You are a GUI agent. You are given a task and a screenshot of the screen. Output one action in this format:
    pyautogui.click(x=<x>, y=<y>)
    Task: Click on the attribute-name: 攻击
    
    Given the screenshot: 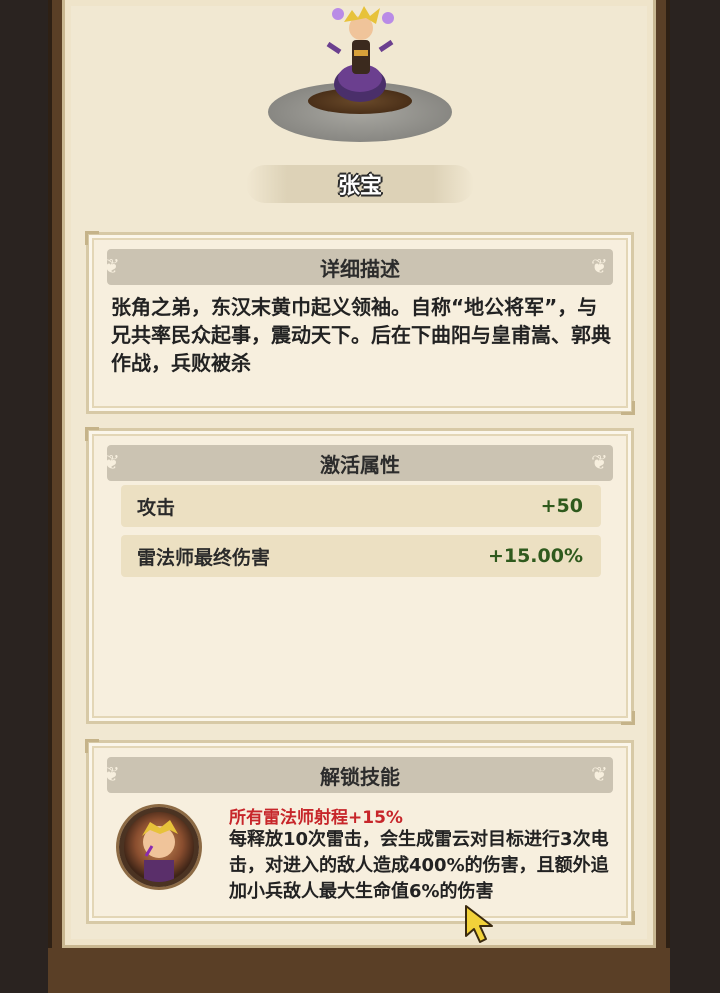 What is the action you would take?
    pyautogui.click(x=156, y=507)
    